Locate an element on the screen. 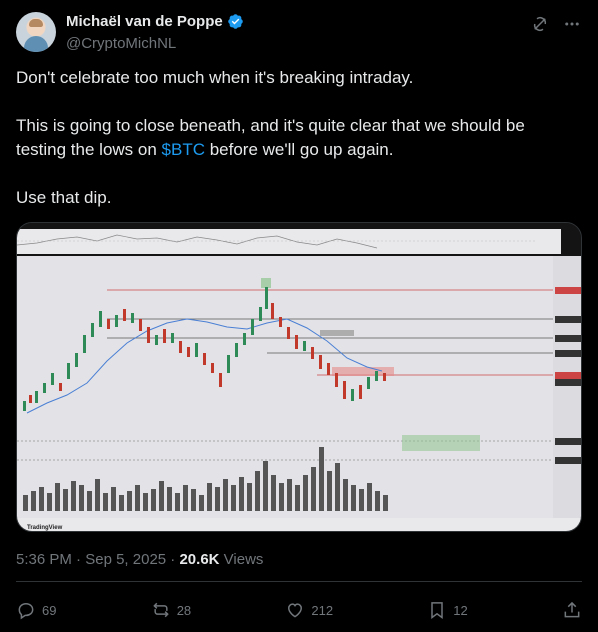 The height and width of the screenshot is (632, 598). view-count: 20.6K is located at coordinates (199, 559).